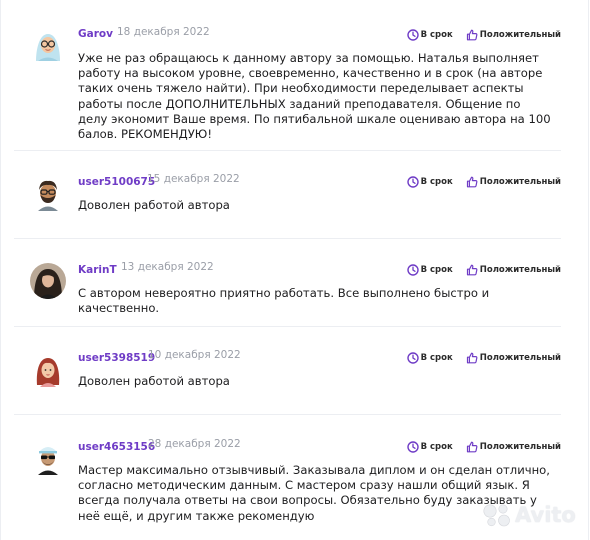  What do you see at coordinates (97, 270) in the screenshot?
I see `review-author-name: KarinT` at bounding box center [97, 270].